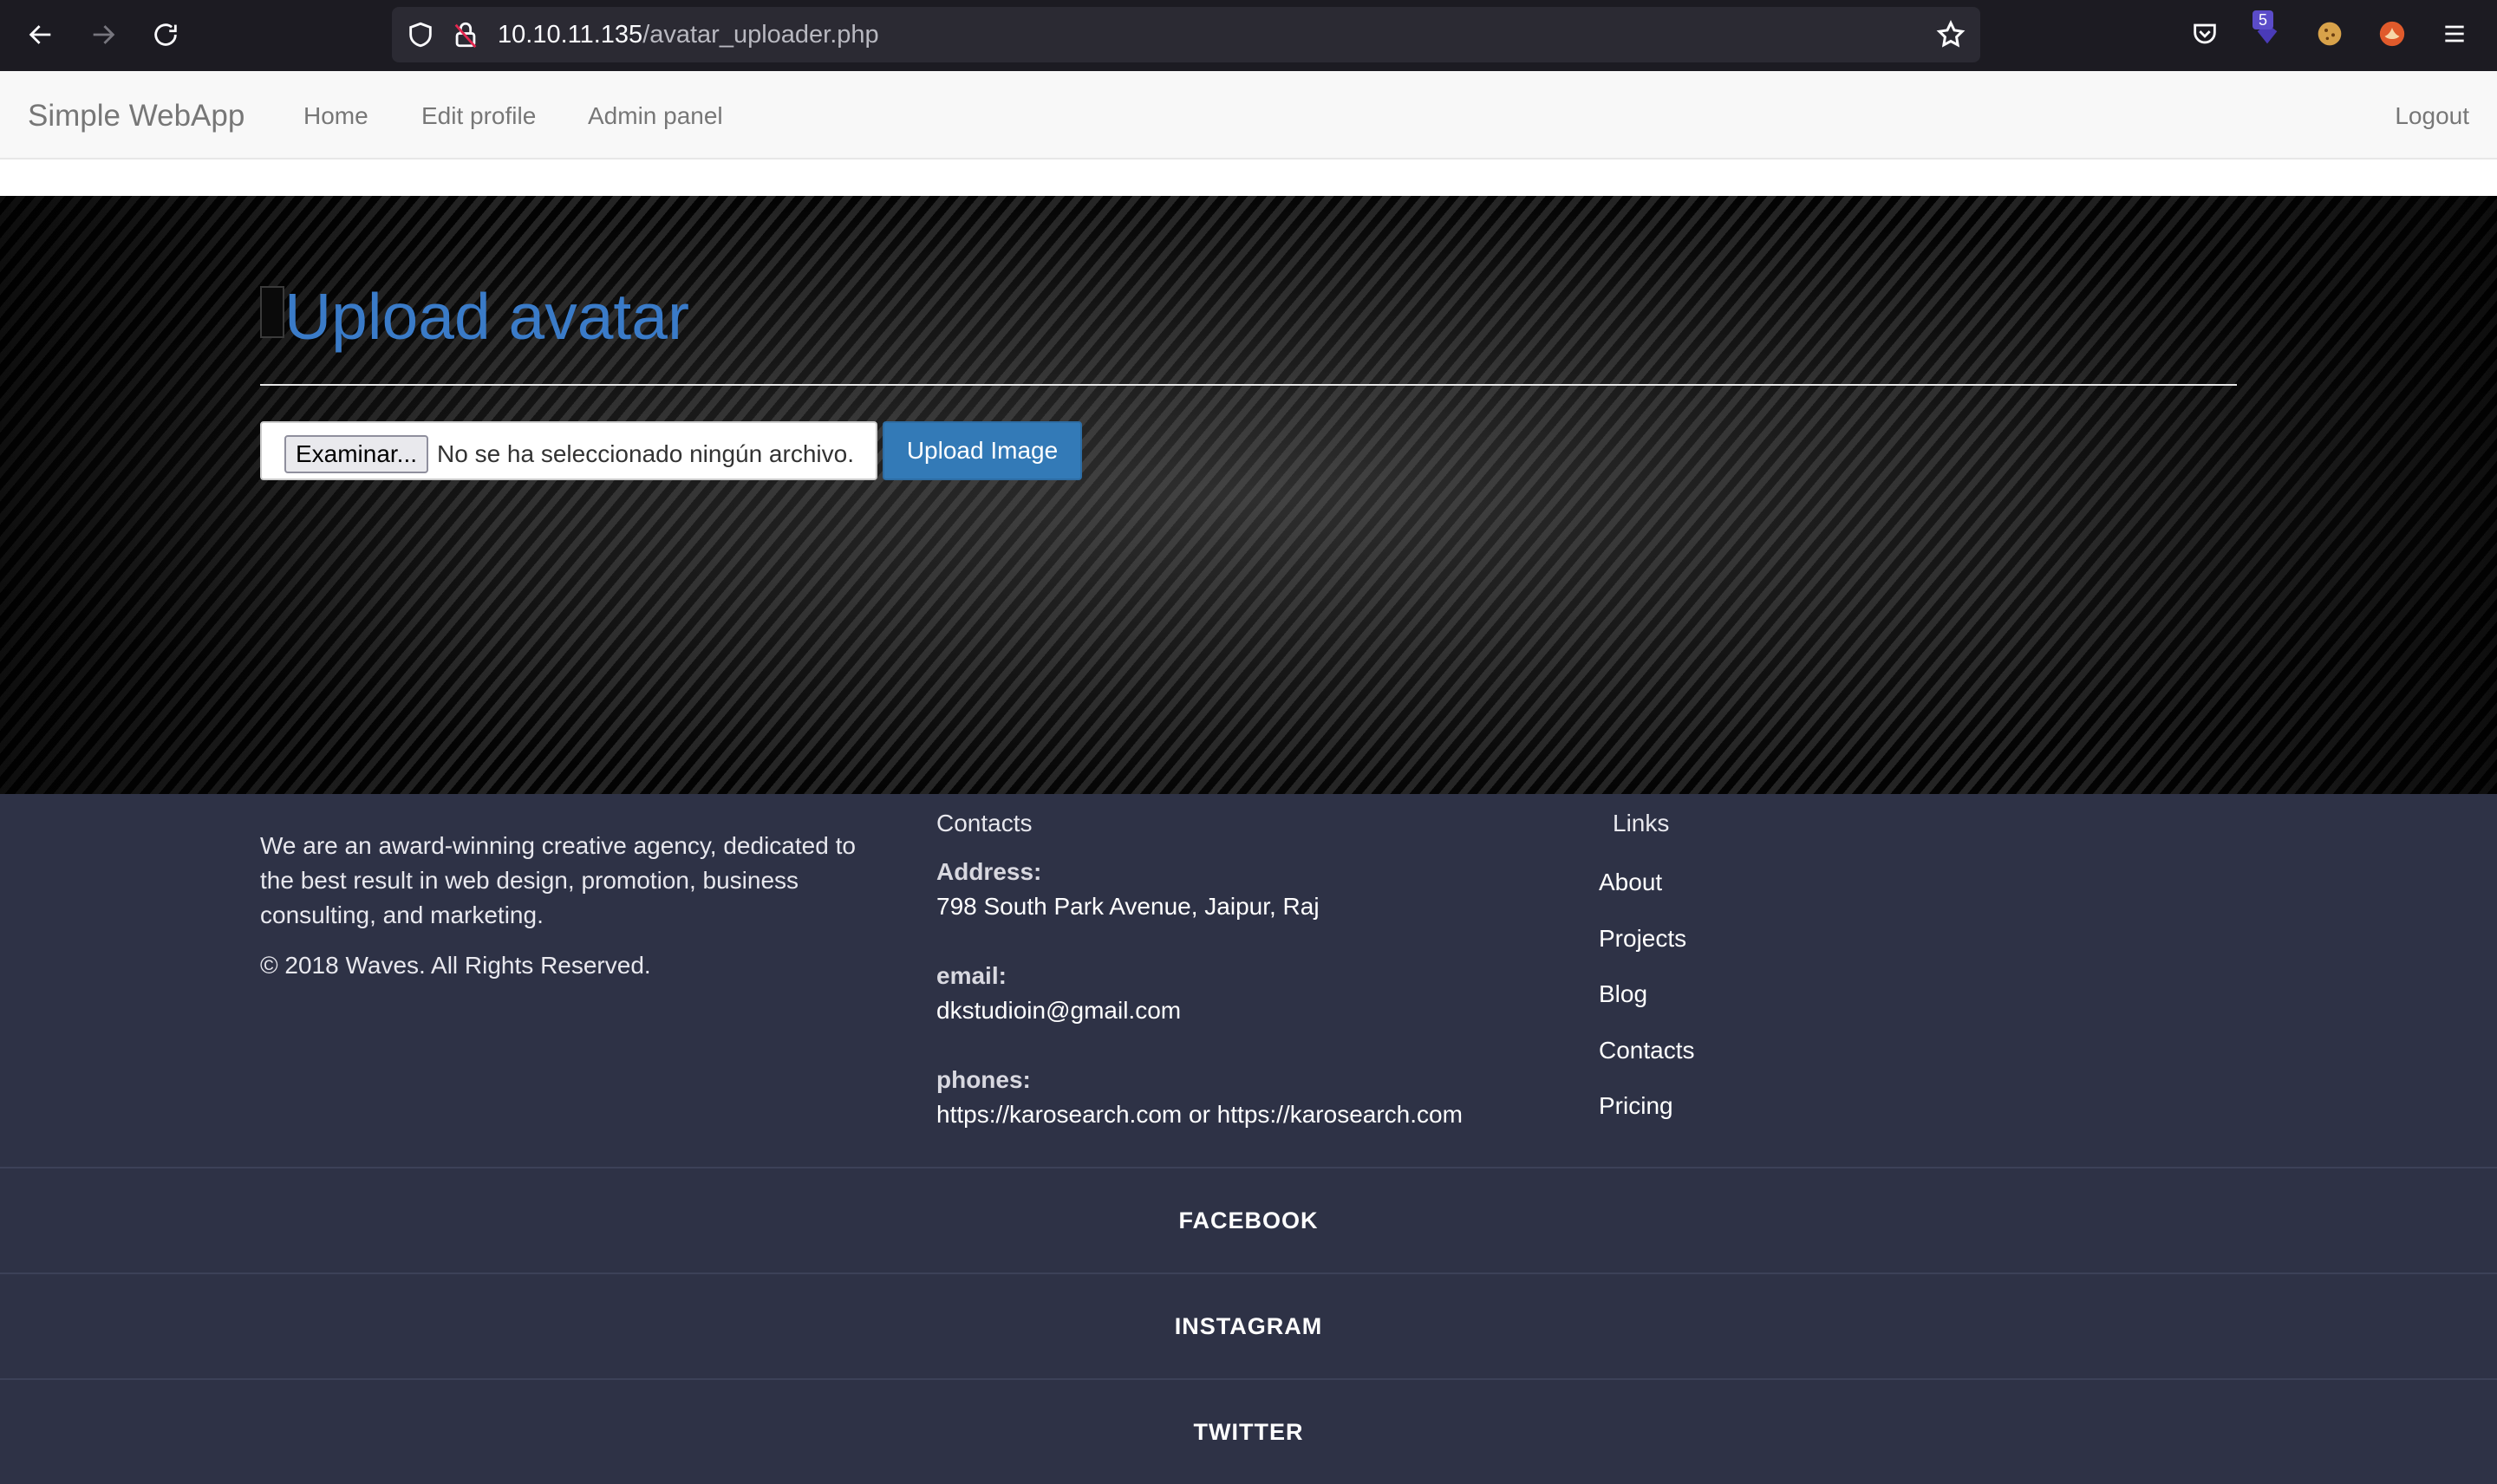 The image size is (2497, 1484). I want to click on hamburger-menu-icon, so click(2454, 33).